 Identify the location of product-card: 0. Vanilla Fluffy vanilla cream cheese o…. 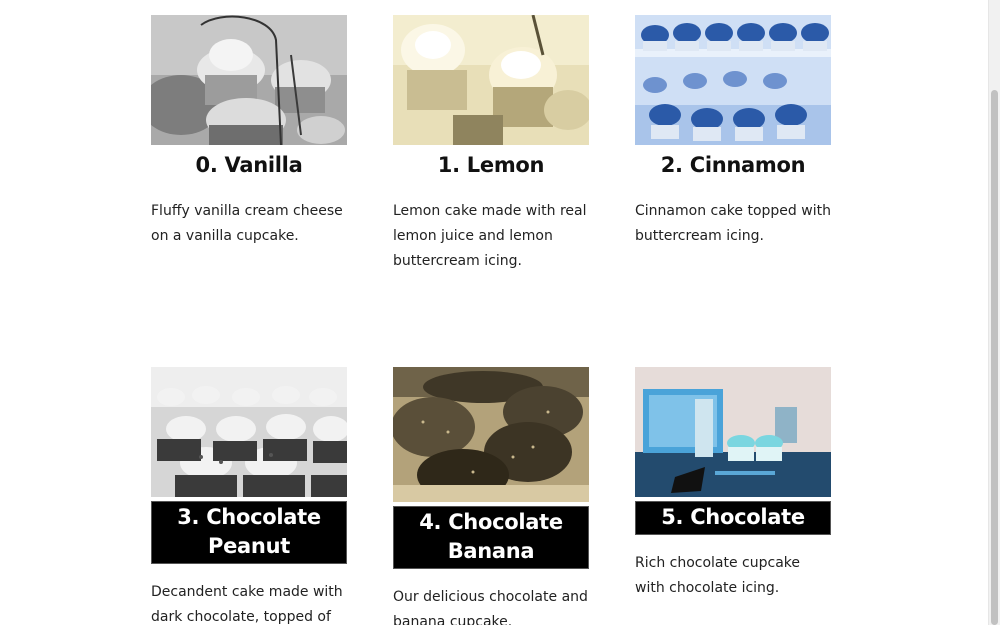
(249, 132).